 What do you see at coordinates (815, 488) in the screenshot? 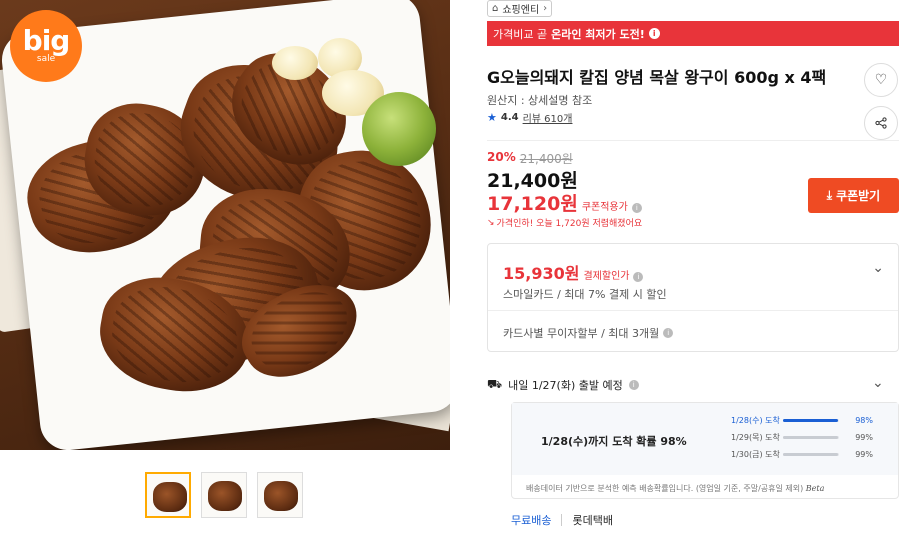
I see `beta-label: Beta` at bounding box center [815, 488].